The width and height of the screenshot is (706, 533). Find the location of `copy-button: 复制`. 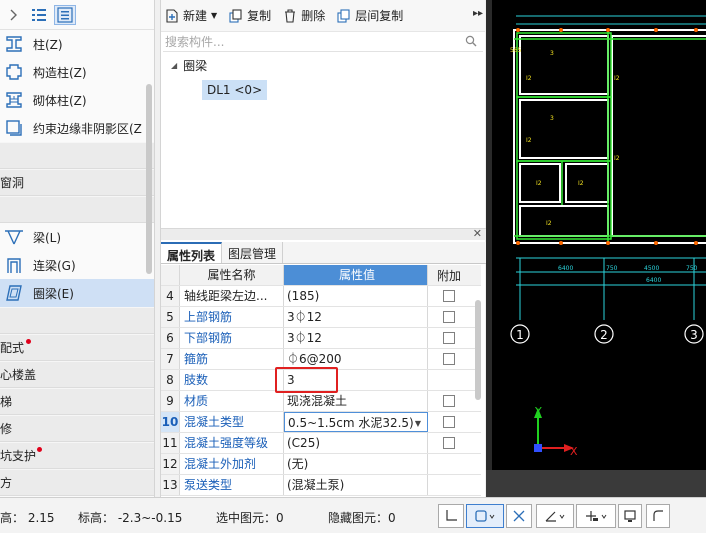

copy-button: 复制 is located at coordinates (250, 15).